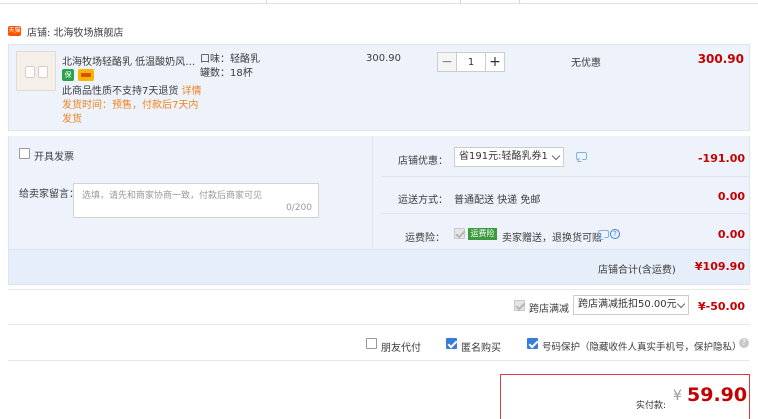  I want to click on product-thumbnail, so click(36, 71).